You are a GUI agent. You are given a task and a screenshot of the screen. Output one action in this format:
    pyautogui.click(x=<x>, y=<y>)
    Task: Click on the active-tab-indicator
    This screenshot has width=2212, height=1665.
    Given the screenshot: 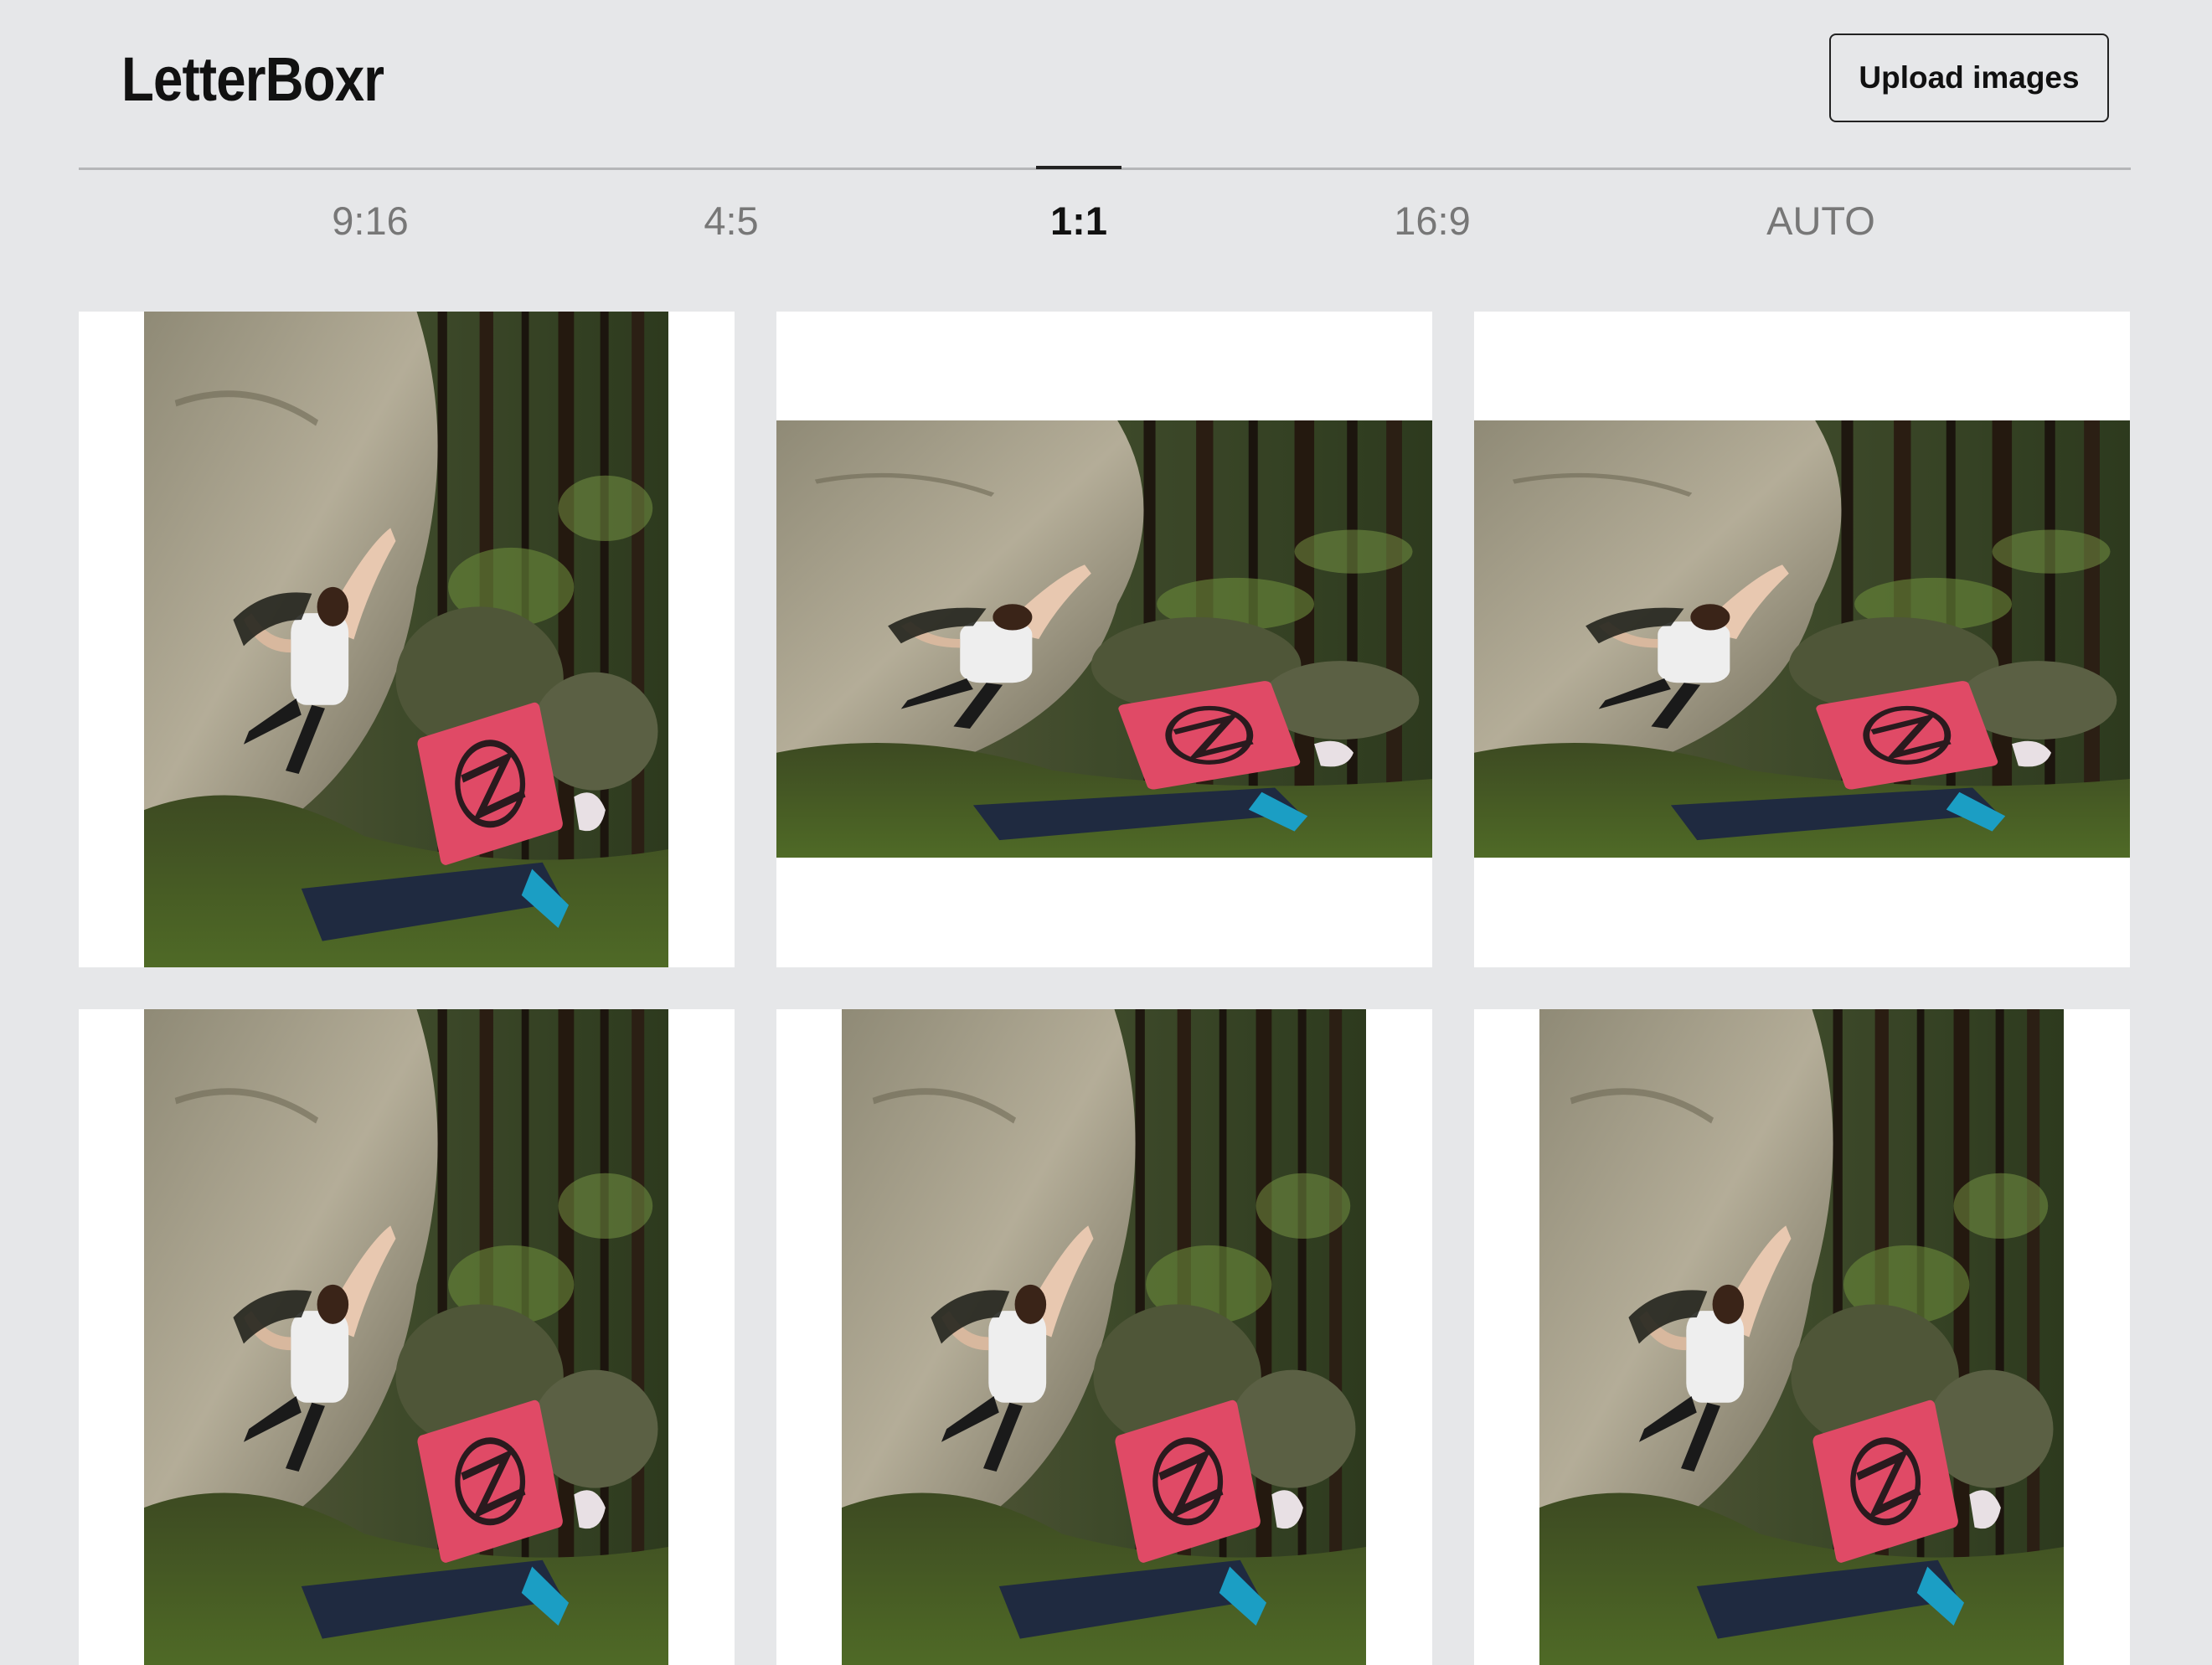 What is the action you would take?
    pyautogui.click(x=1079, y=167)
    